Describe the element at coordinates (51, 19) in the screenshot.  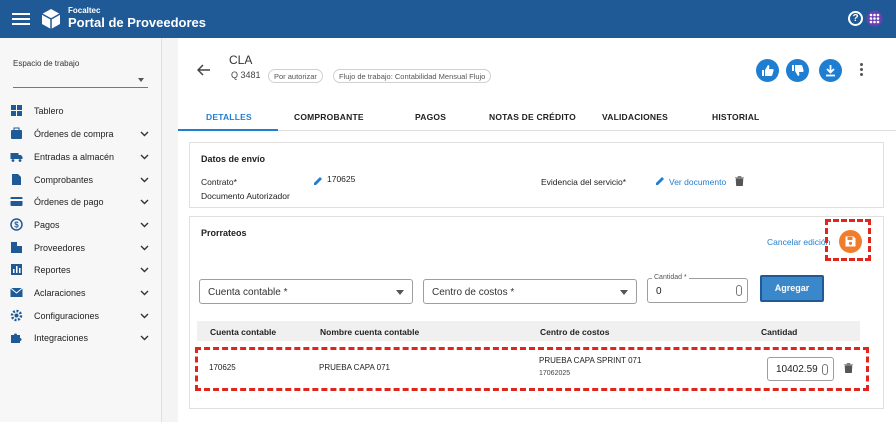
I see `logo` at that location.